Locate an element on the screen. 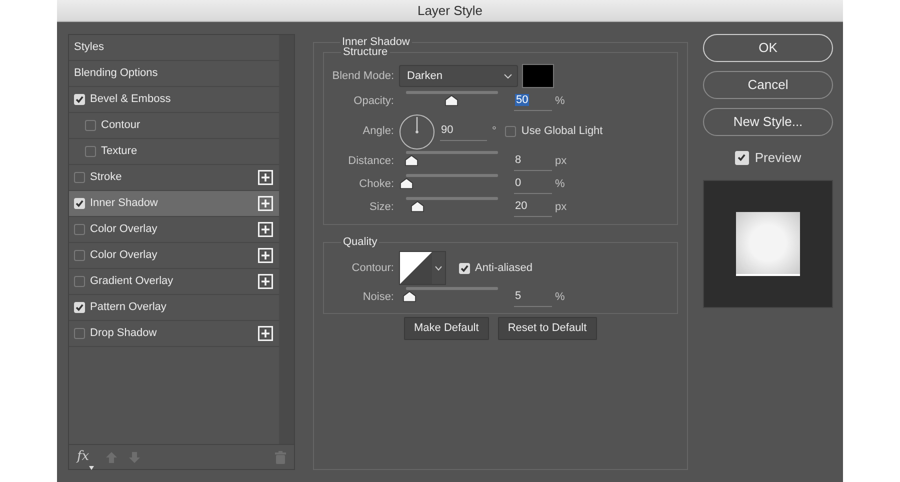  field-label: Choke: is located at coordinates (376, 184).